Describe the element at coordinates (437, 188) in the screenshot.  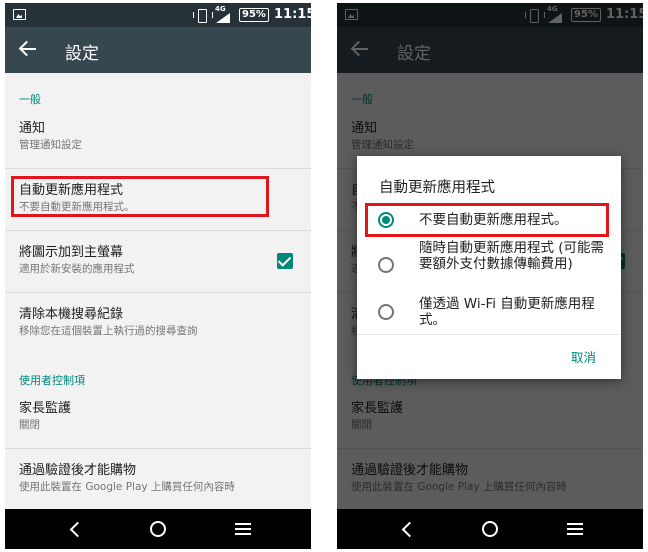
I see `dialog-title: 自動更新應用程式` at that location.